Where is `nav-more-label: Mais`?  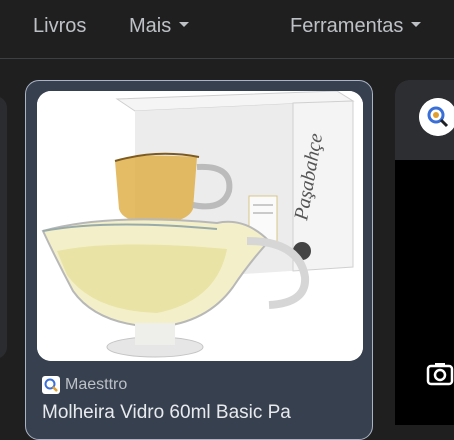 nav-more-label: Mais is located at coordinates (150, 26).